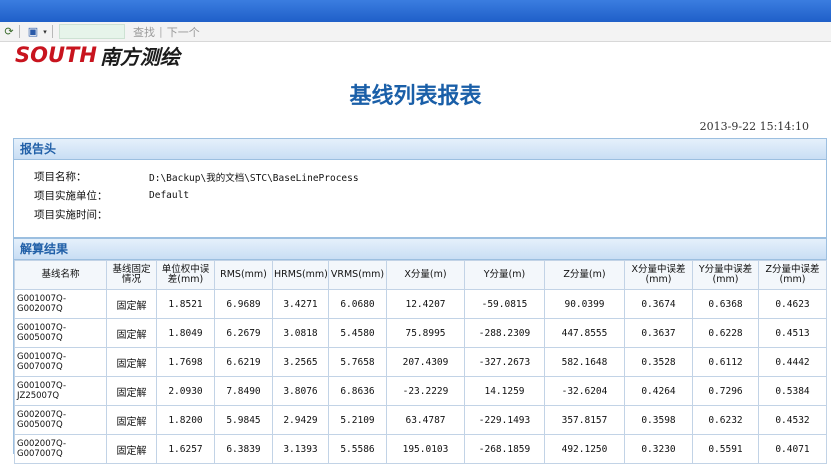 Image resolution: width=831 pixels, height=464 pixels. Describe the element at coordinates (56, 55) in the screenshot. I see `logo-english: SOUTH` at that location.